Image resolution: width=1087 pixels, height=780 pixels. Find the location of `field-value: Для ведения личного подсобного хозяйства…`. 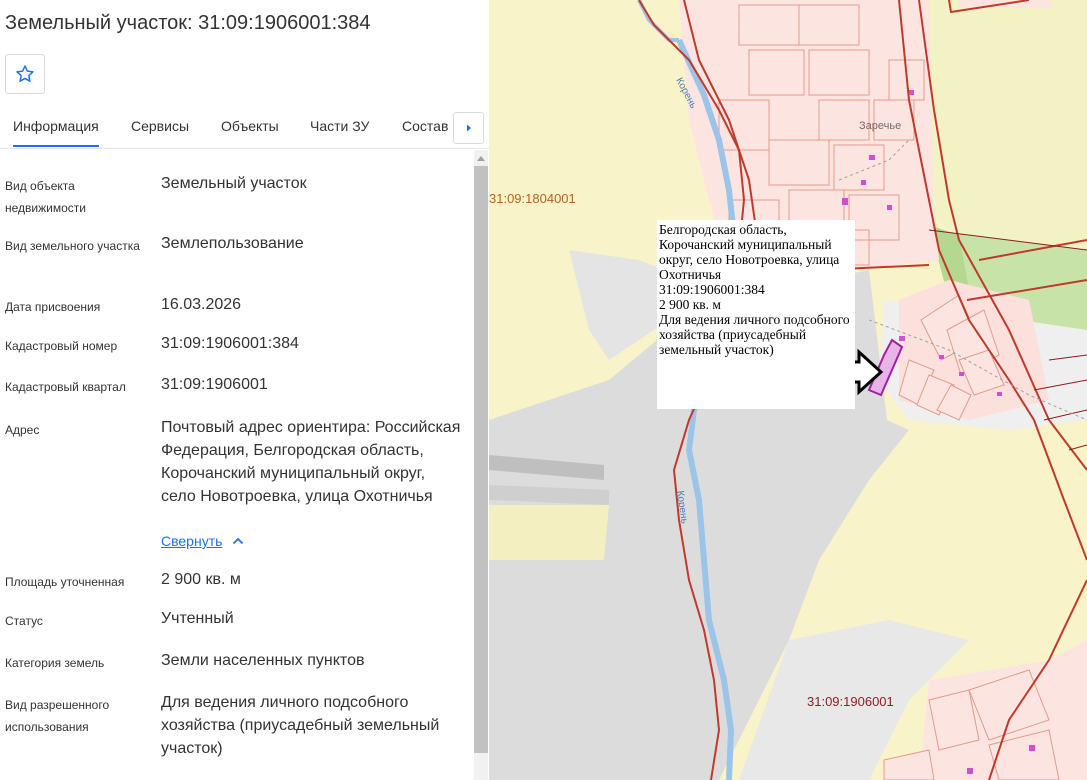

field-value: Для ведения личного подсобного хозяйства… is located at coordinates (300, 725).